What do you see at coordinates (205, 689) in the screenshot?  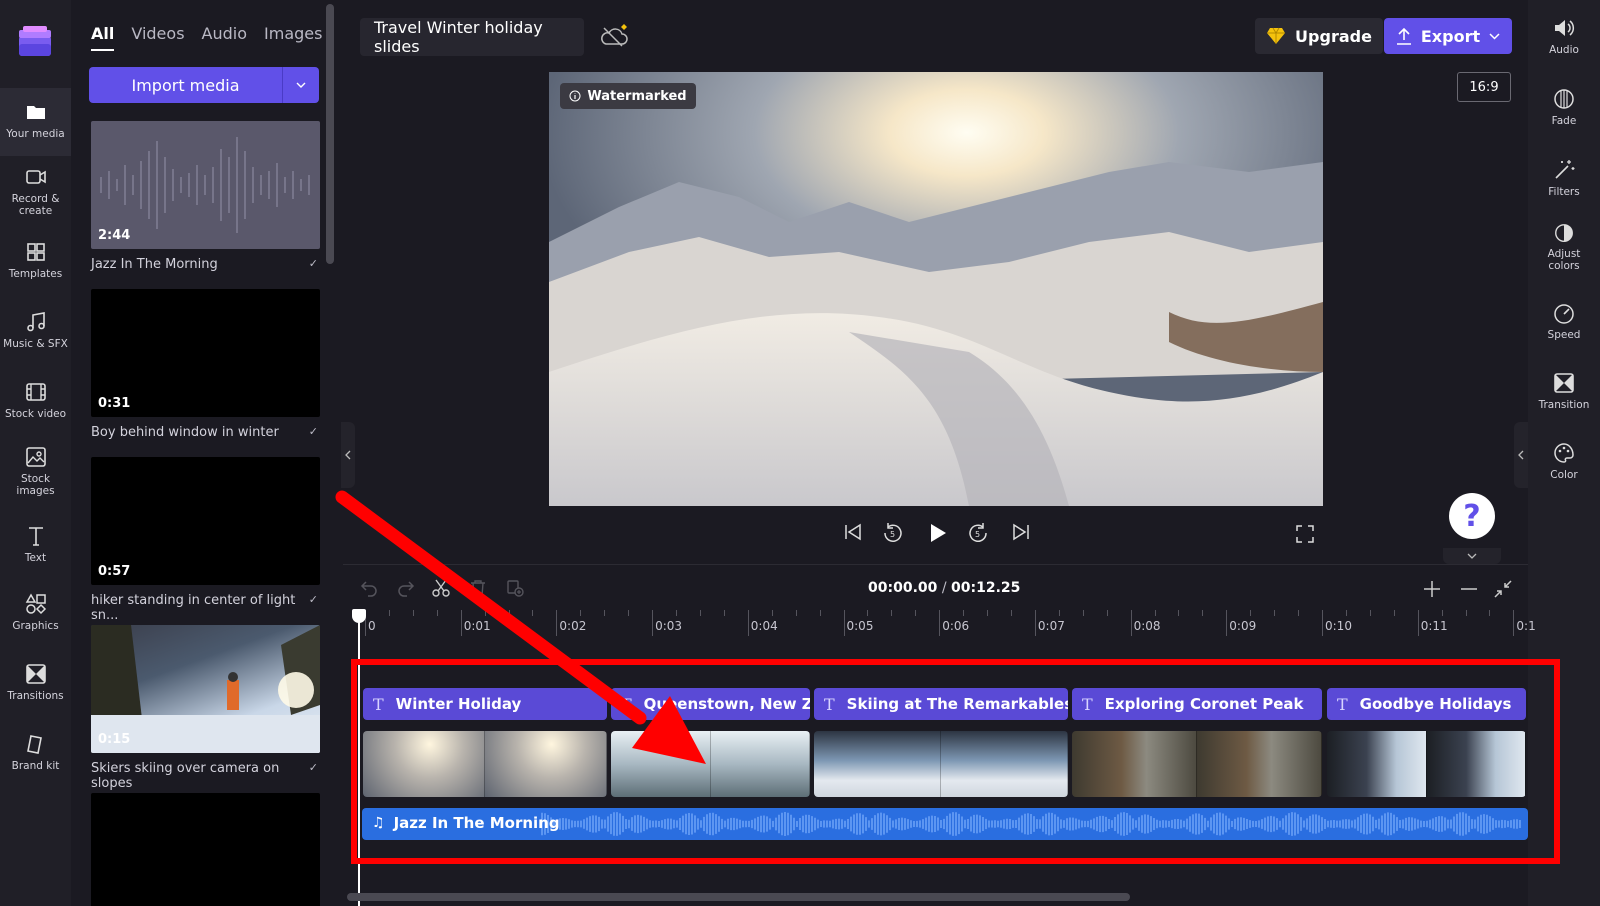 I see `media-thumbnail: 0:15` at bounding box center [205, 689].